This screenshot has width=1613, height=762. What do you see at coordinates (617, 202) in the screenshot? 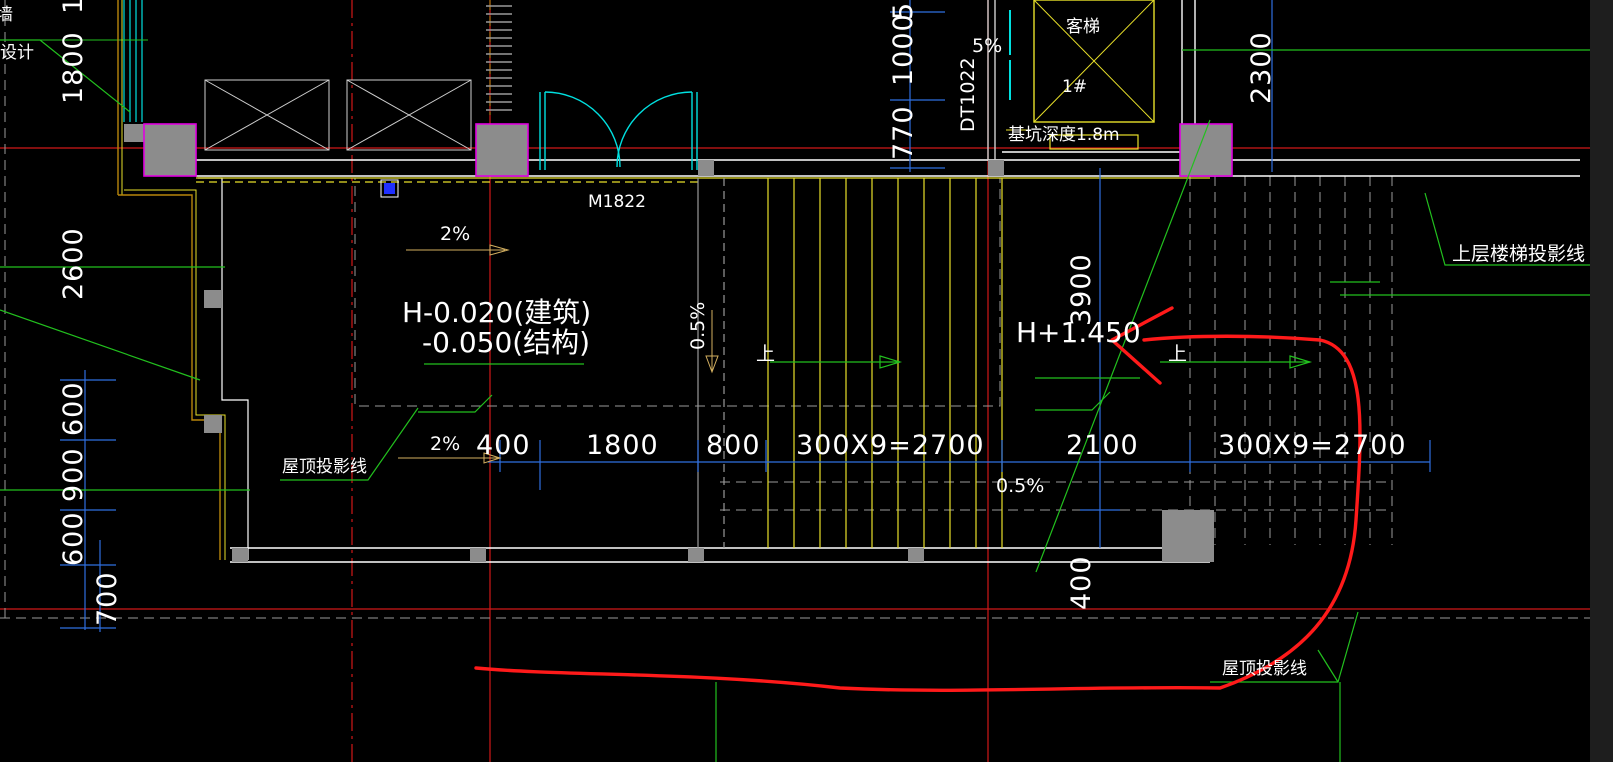
I see `door-label: M1822` at bounding box center [617, 202].